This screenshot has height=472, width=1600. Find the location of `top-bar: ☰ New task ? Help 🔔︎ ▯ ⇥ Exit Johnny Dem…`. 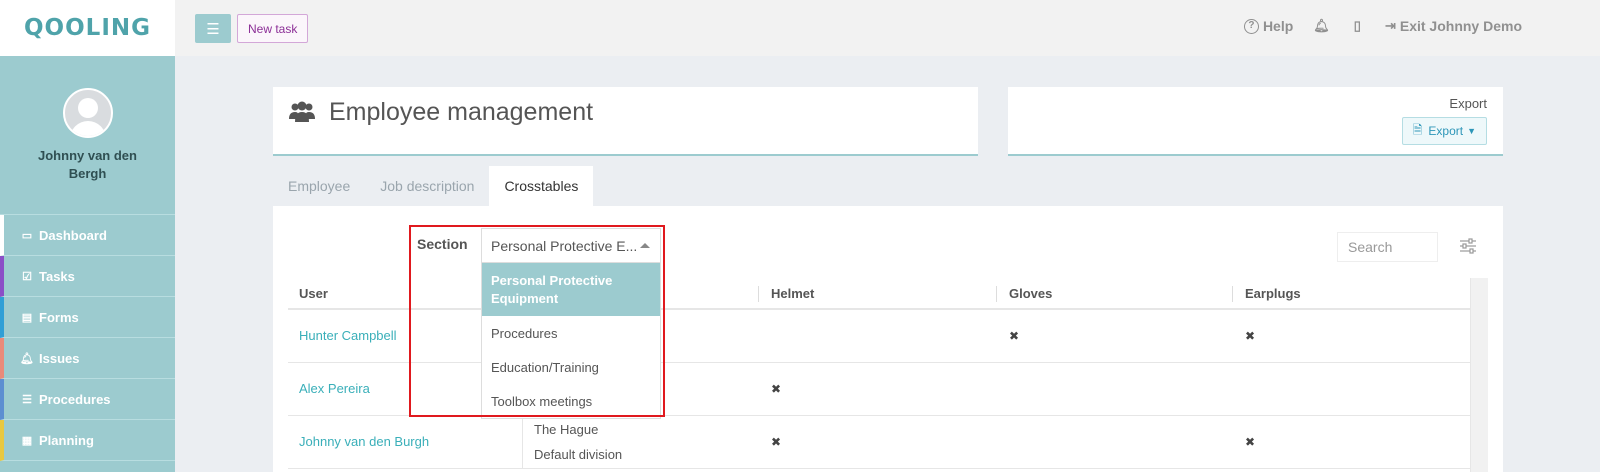

top-bar: ☰ New task ? Help 🔔︎ ▯ ⇥ Exit Johnny Dem… is located at coordinates (887, 28).